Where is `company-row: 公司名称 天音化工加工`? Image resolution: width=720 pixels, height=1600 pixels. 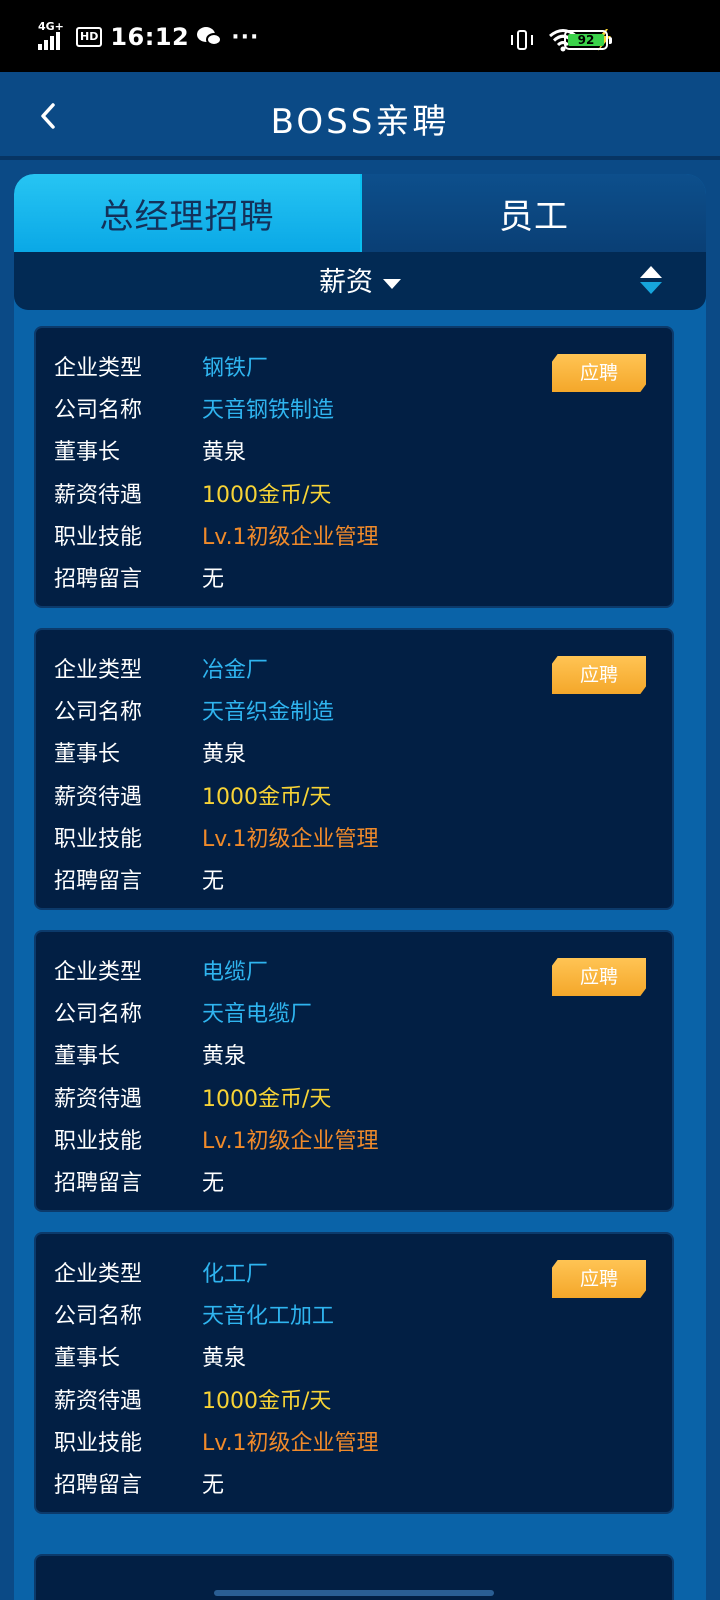 company-row: 公司名称 天音化工加工 is located at coordinates (194, 1314).